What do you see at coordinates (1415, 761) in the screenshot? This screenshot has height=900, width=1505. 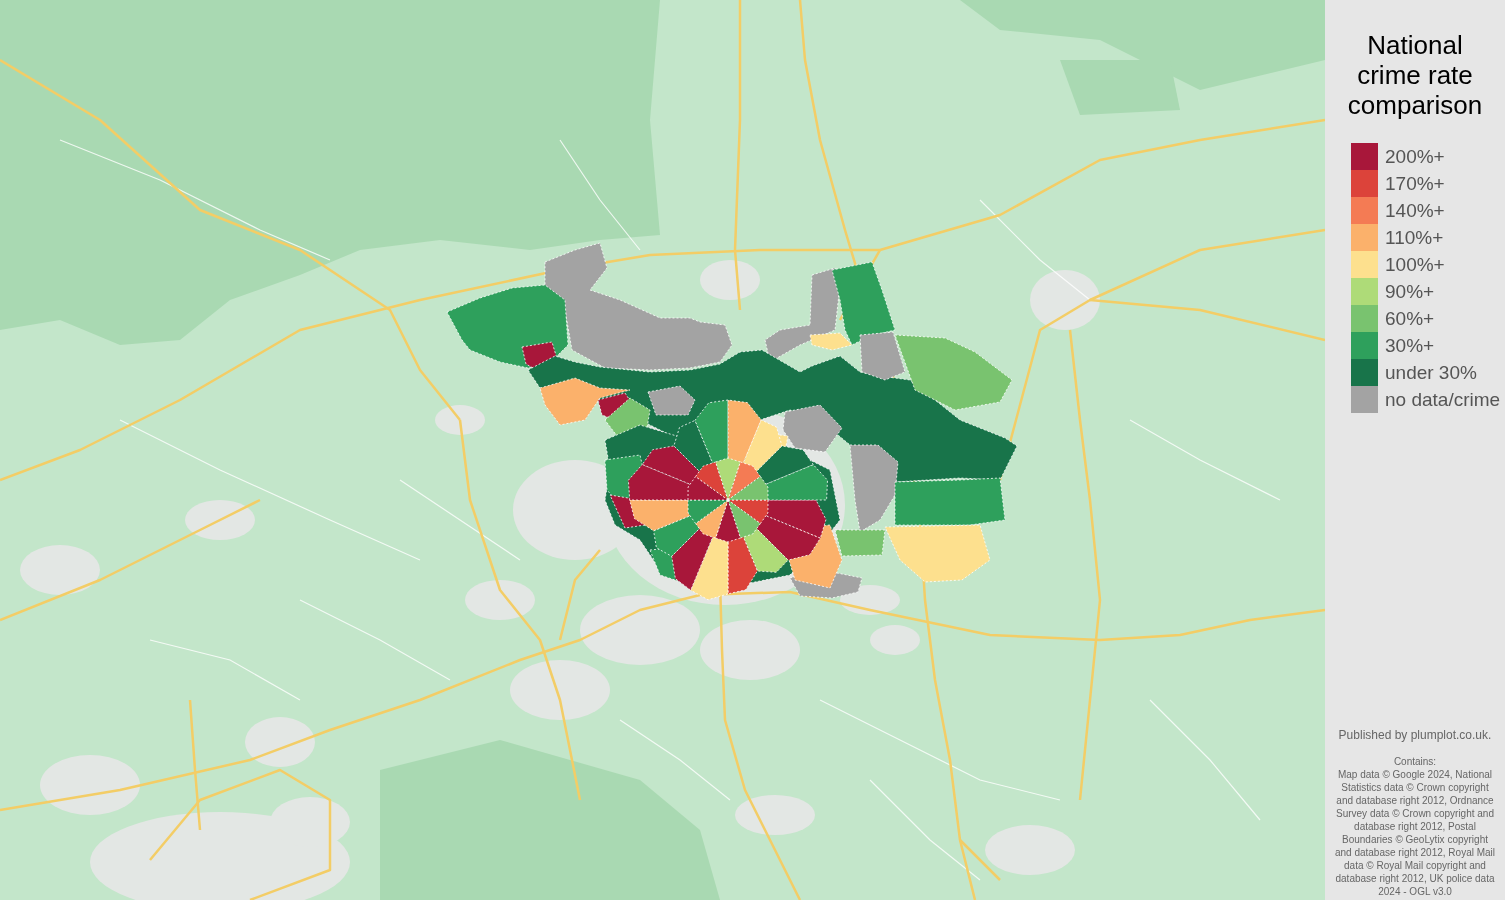 I see `attribution-heading: Contains:` at bounding box center [1415, 761].